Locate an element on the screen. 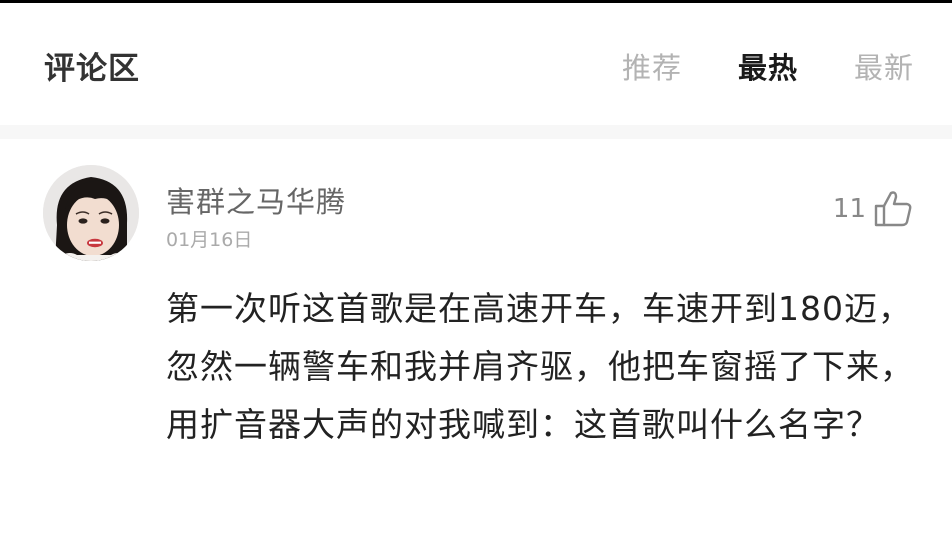 Image resolution: width=952 pixels, height=536 pixels. sort-tabs: 推荐 最热 最新 is located at coordinates (768, 66).